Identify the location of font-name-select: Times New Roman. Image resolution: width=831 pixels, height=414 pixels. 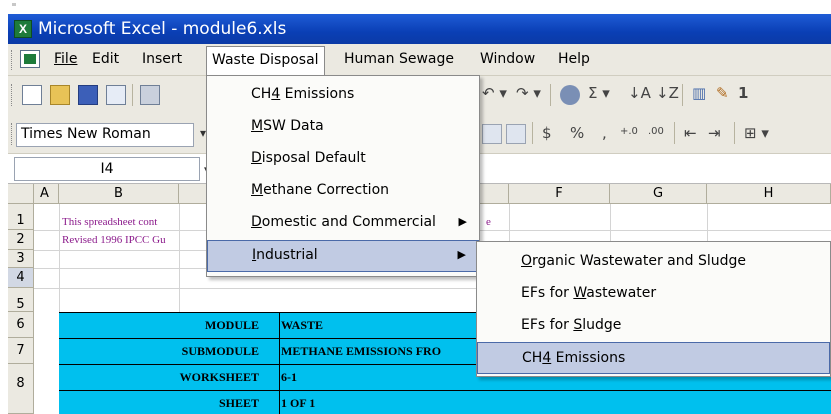
(105, 135).